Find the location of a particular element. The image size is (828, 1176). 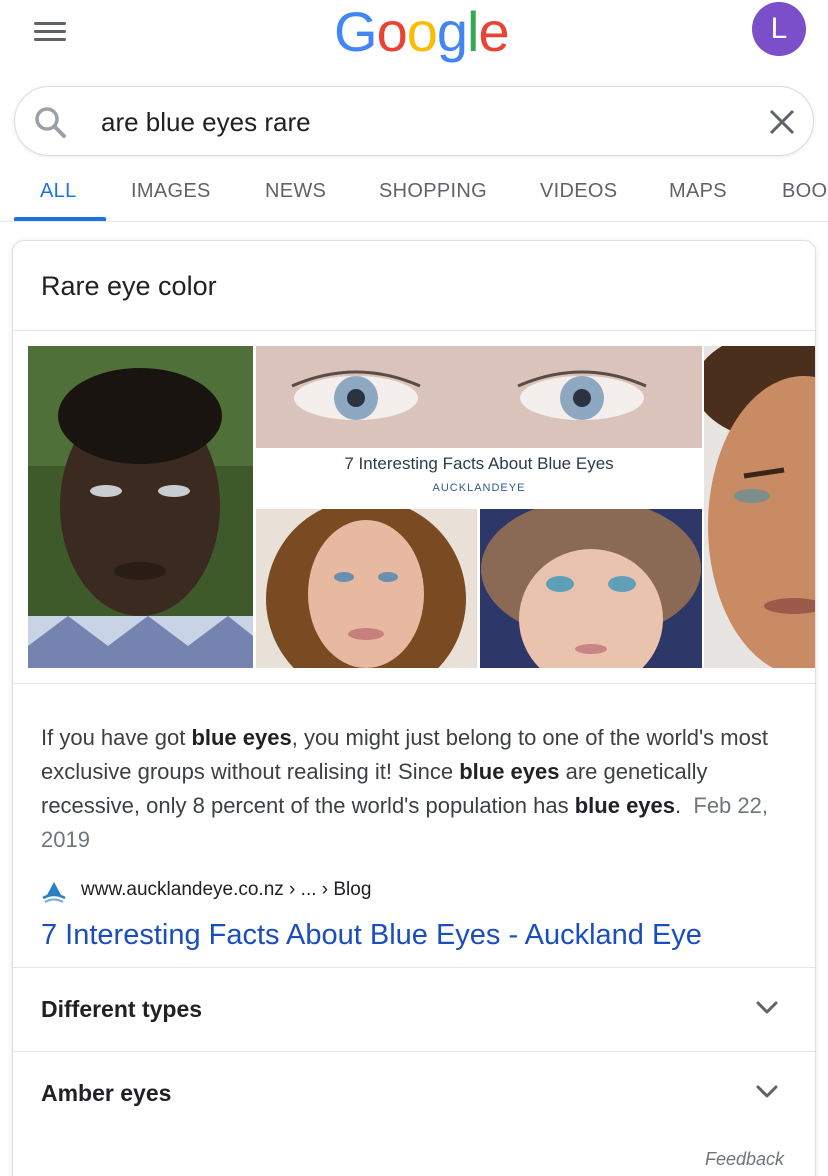

search-tabs: ALL IMAGES NEWS SHOPPING VIDEOS MAPS BOO is located at coordinates (414, 194).